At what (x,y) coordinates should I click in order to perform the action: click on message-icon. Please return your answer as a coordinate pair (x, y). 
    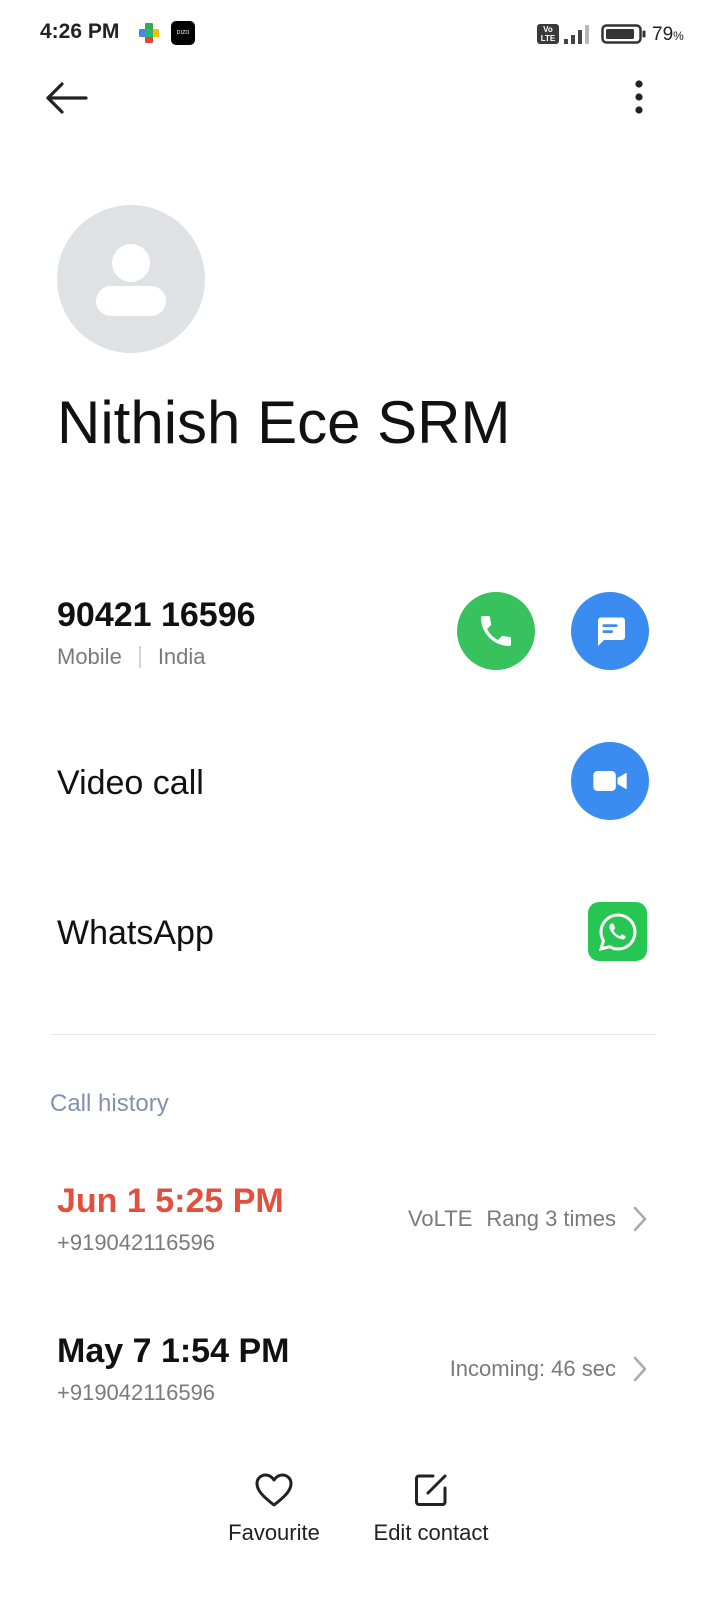
    Looking at the image, I should click on (611, 631).